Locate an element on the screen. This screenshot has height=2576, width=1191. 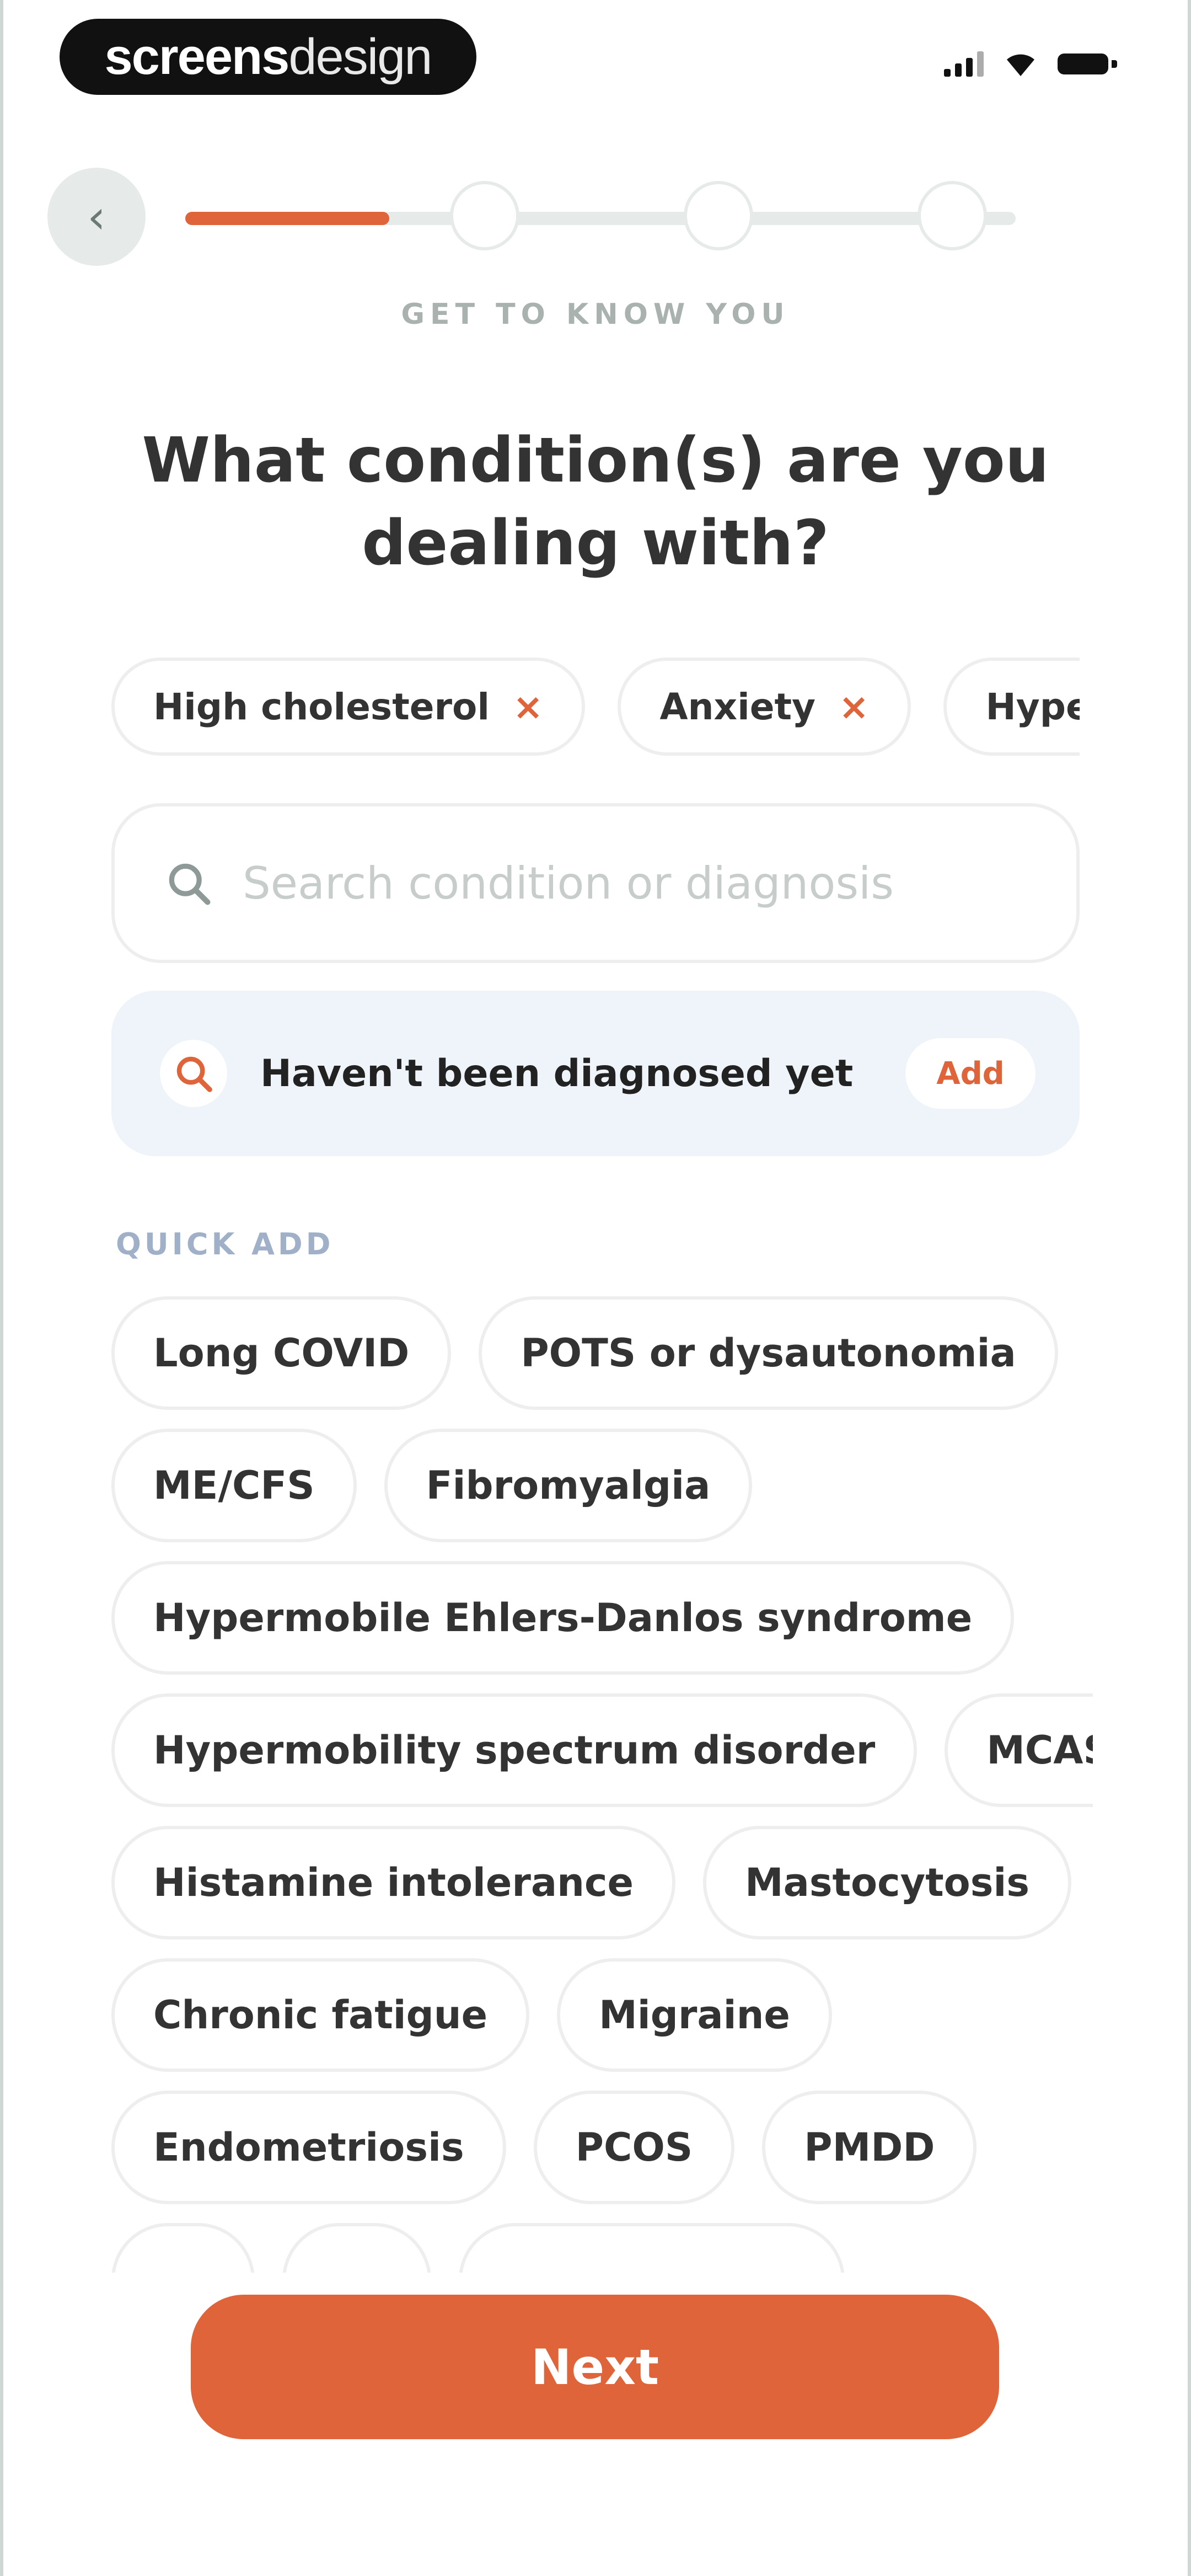
quick-add-row: Long COVID POTS or dysautonomia is located at coordinates (602, 1353).